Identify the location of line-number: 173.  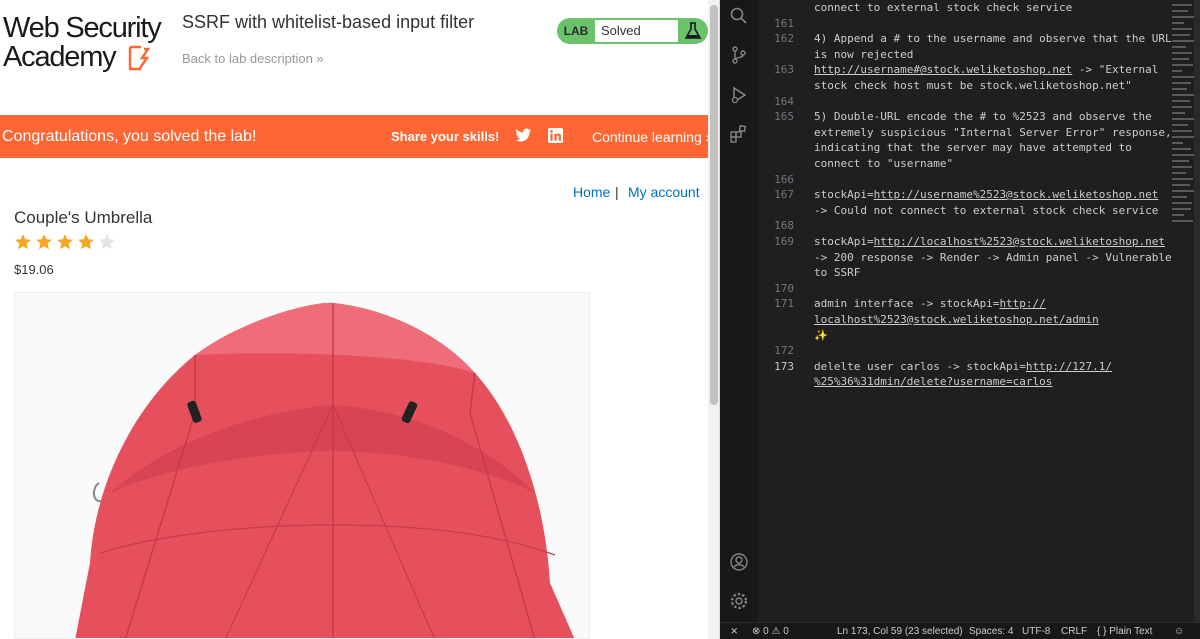
(784, 366).